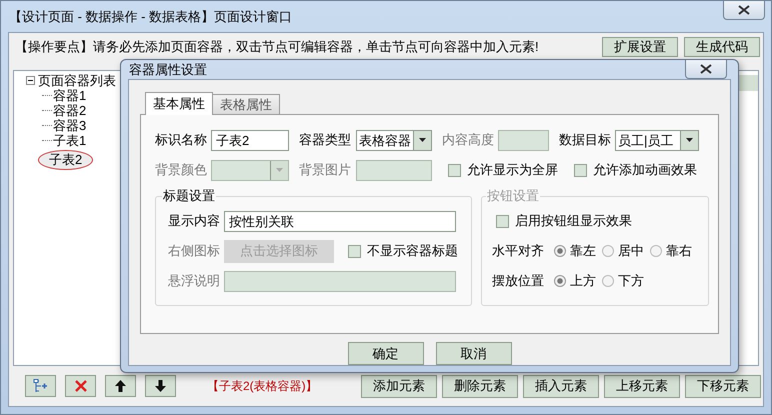  What do you see at coordinates (194, 251) in the screenshot?
I see `field-label: 右侧图标` at bounding box center [194, 251].